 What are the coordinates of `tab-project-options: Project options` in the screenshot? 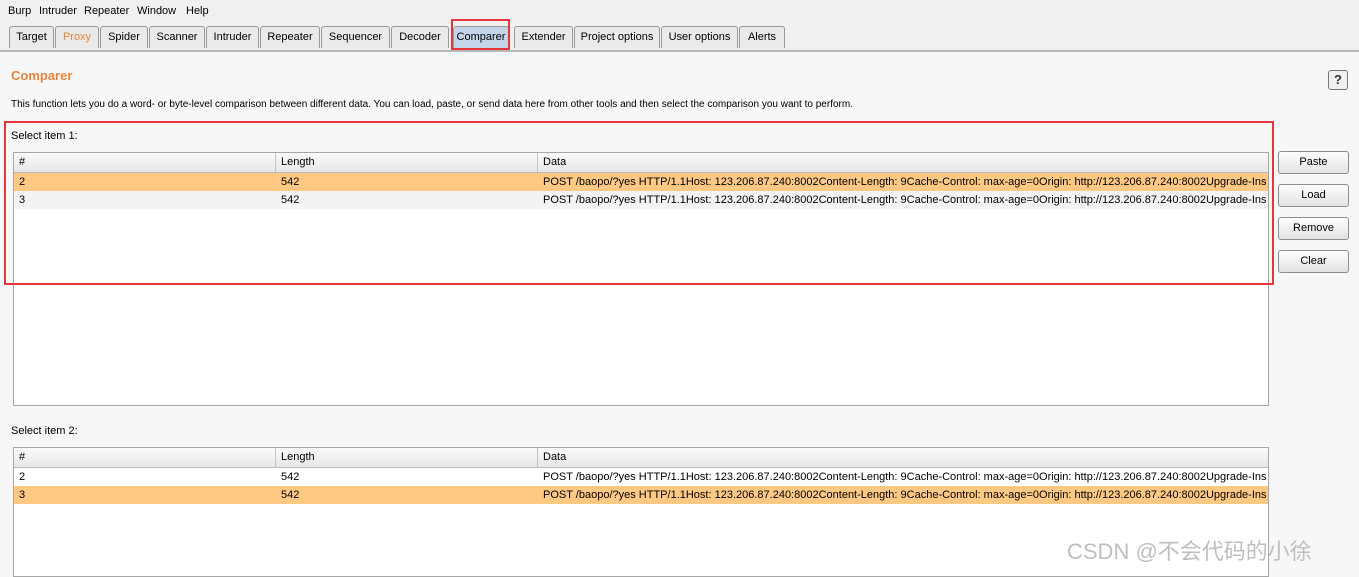 It's located at (617, 37).